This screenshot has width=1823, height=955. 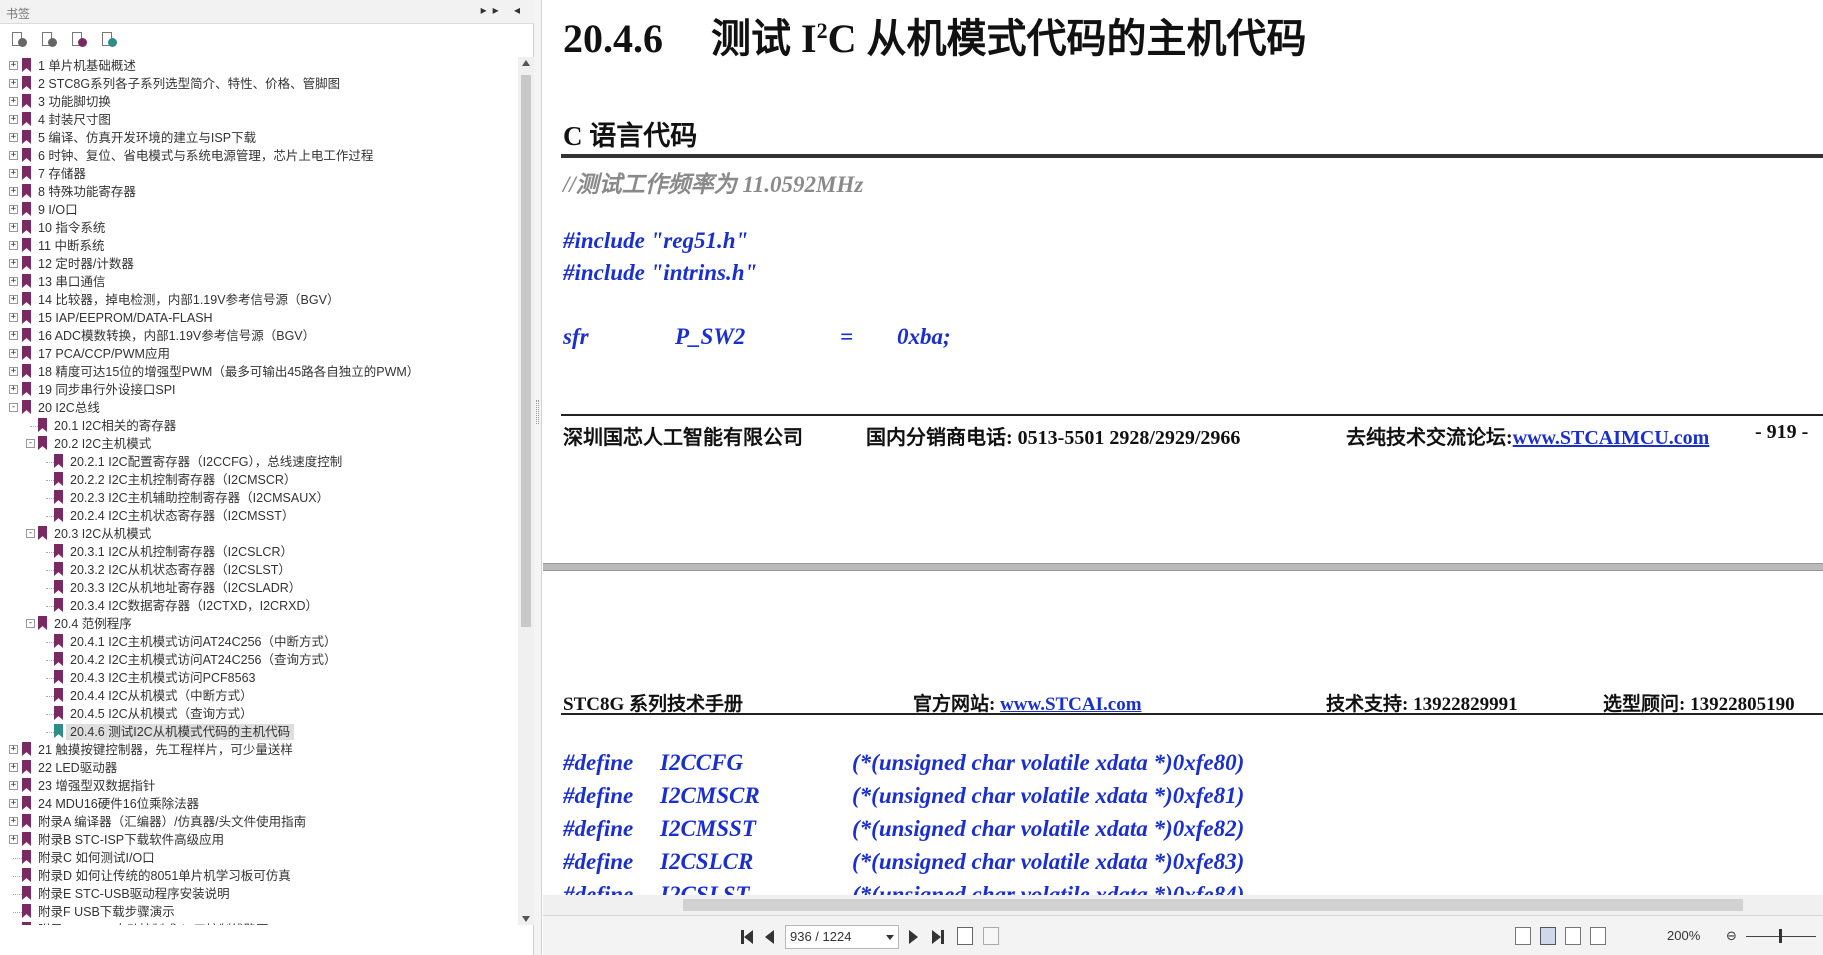 What do you see at coordinates (259, 894) in the screenshot?
I see `bookmark-item: 附录E STC-USB驱动程序安装说明` at bounding box center [259, 894].